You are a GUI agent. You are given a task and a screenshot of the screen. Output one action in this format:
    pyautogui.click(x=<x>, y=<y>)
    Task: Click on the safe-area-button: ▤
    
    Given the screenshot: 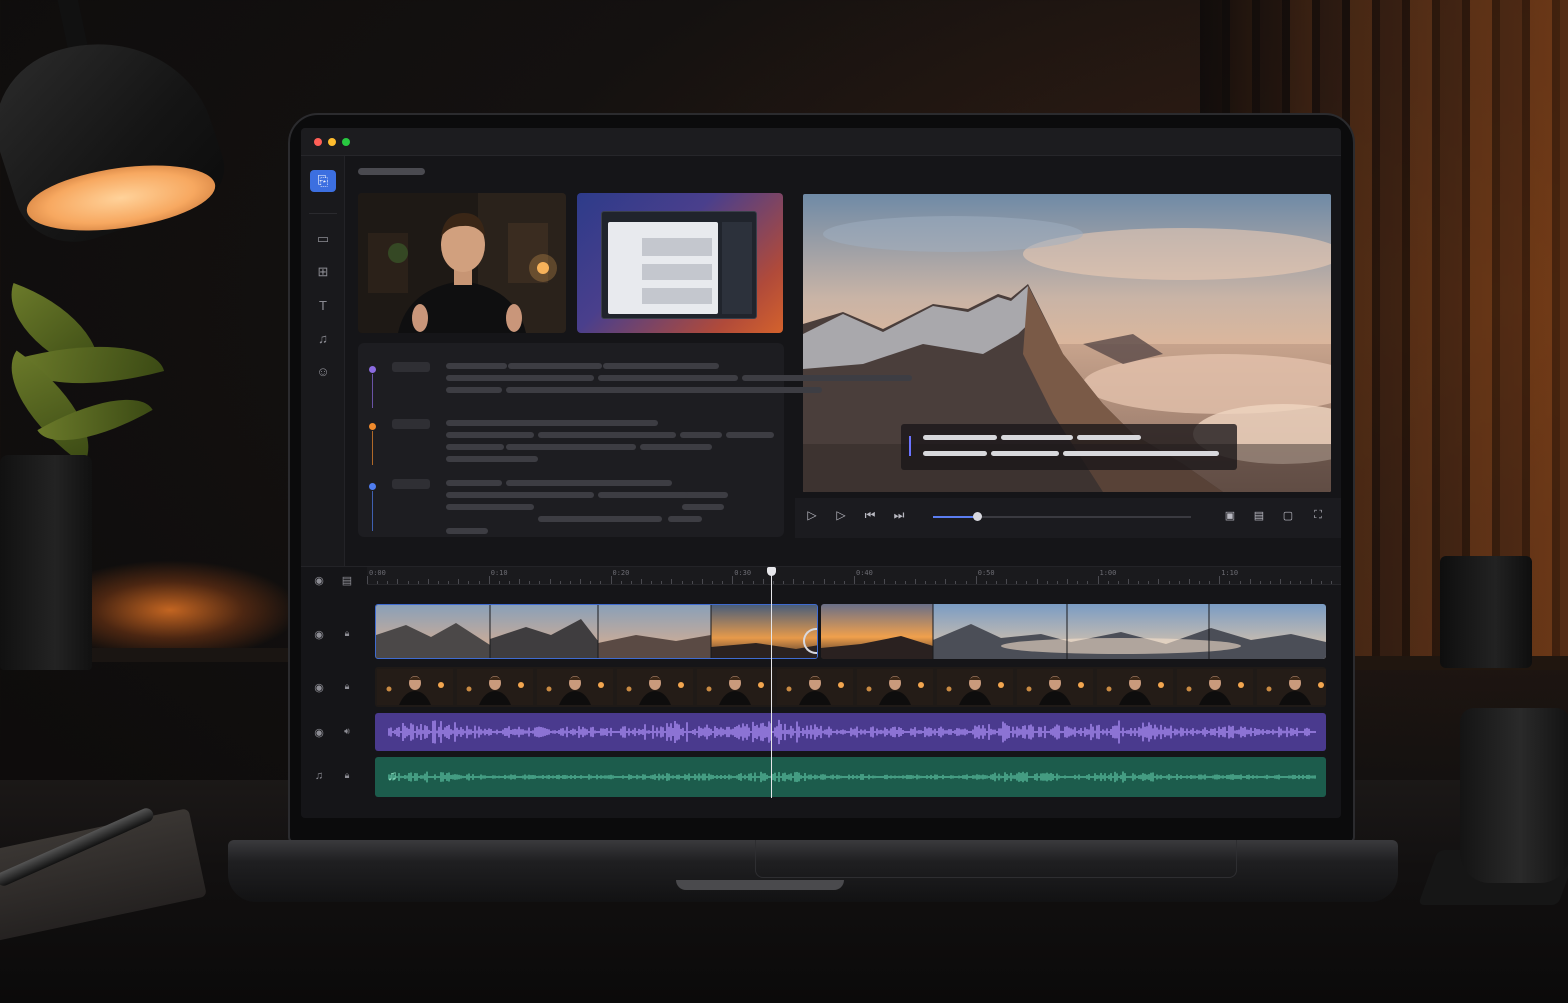 What is the action you would take?
    pyautogui.click(x=1259, y=515)
    